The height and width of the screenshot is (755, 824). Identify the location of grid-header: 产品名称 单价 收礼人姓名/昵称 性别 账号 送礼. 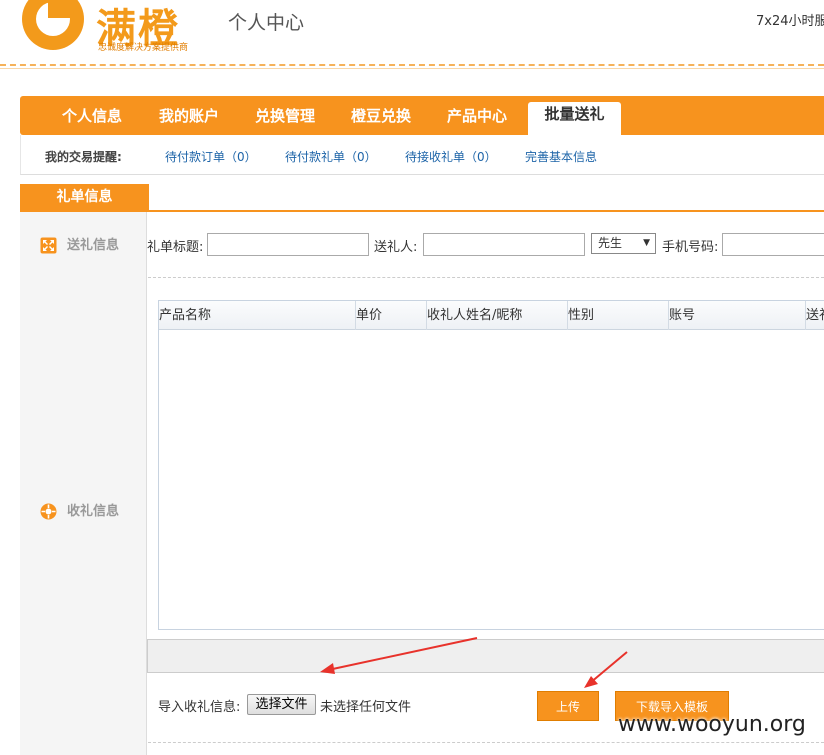
(491, 315).